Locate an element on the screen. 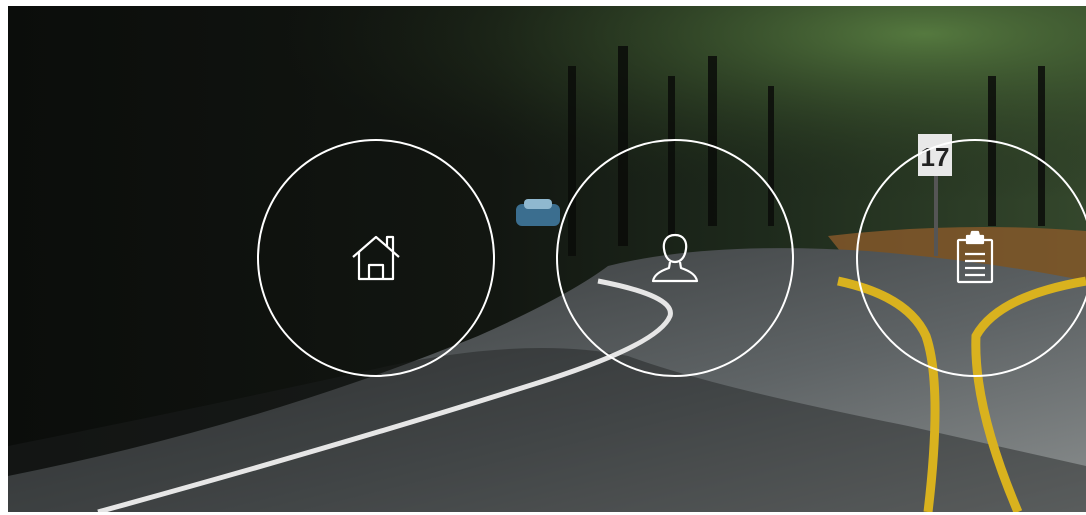 The height and width of the screenshot is (515, 1086). clipboard-button is located at coordinates (971, 258).